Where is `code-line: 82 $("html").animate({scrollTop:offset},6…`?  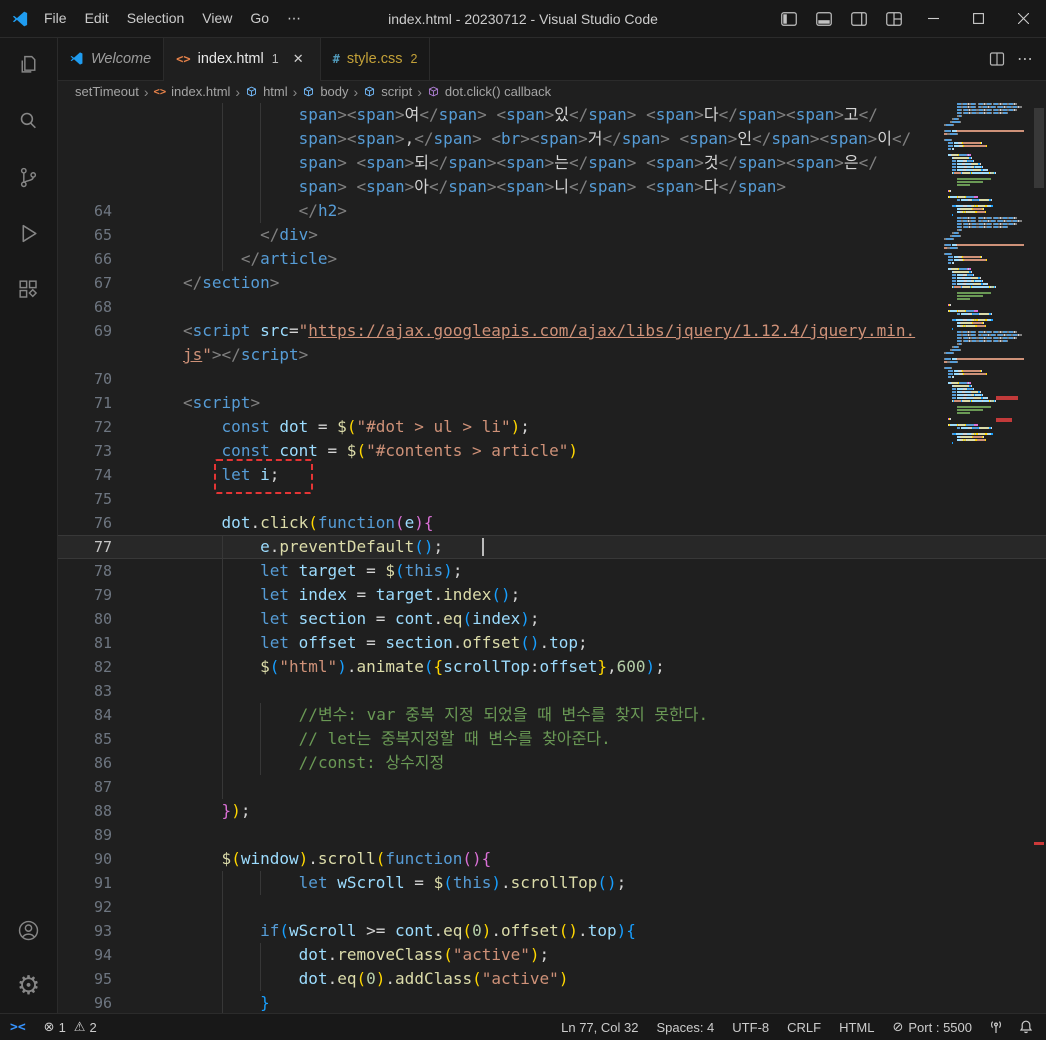
code-line: 82 $("html").animate({scrollTop:offset},6… is located at coordinates (551, 667).